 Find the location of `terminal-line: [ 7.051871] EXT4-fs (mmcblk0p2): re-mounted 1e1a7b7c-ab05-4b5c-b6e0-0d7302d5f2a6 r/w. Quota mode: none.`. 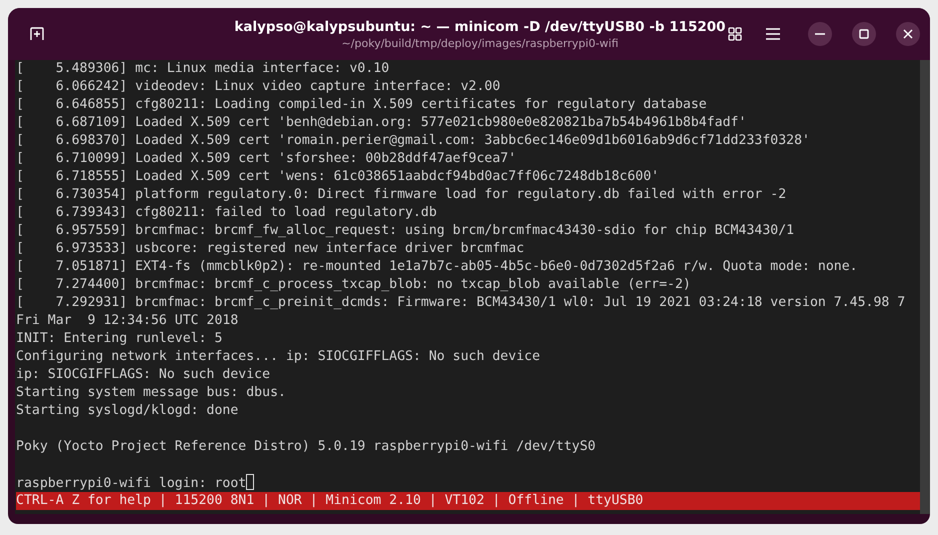

terminal-line: [ 7.051871] EXT4-fs (mmcblk0p2): re-mounted 1e1a7b7c-ab05-4b5c-b6e0-0d7302d5f2a6 r/w. Quota mode: none. is located at coordinates (437, 266).